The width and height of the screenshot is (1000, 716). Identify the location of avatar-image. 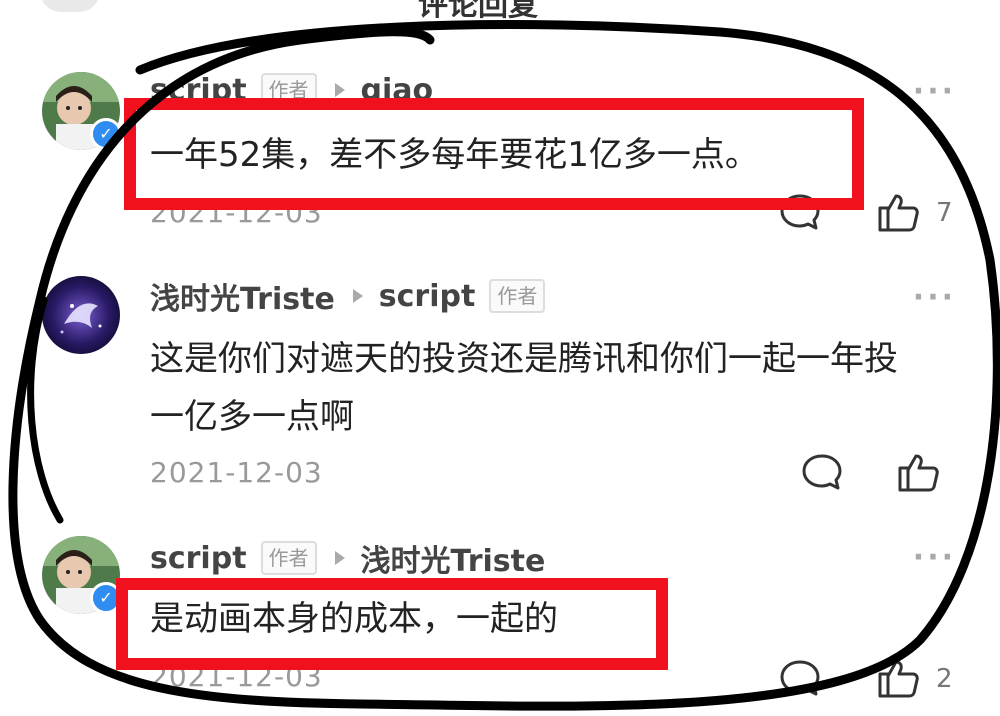
(81, 315).